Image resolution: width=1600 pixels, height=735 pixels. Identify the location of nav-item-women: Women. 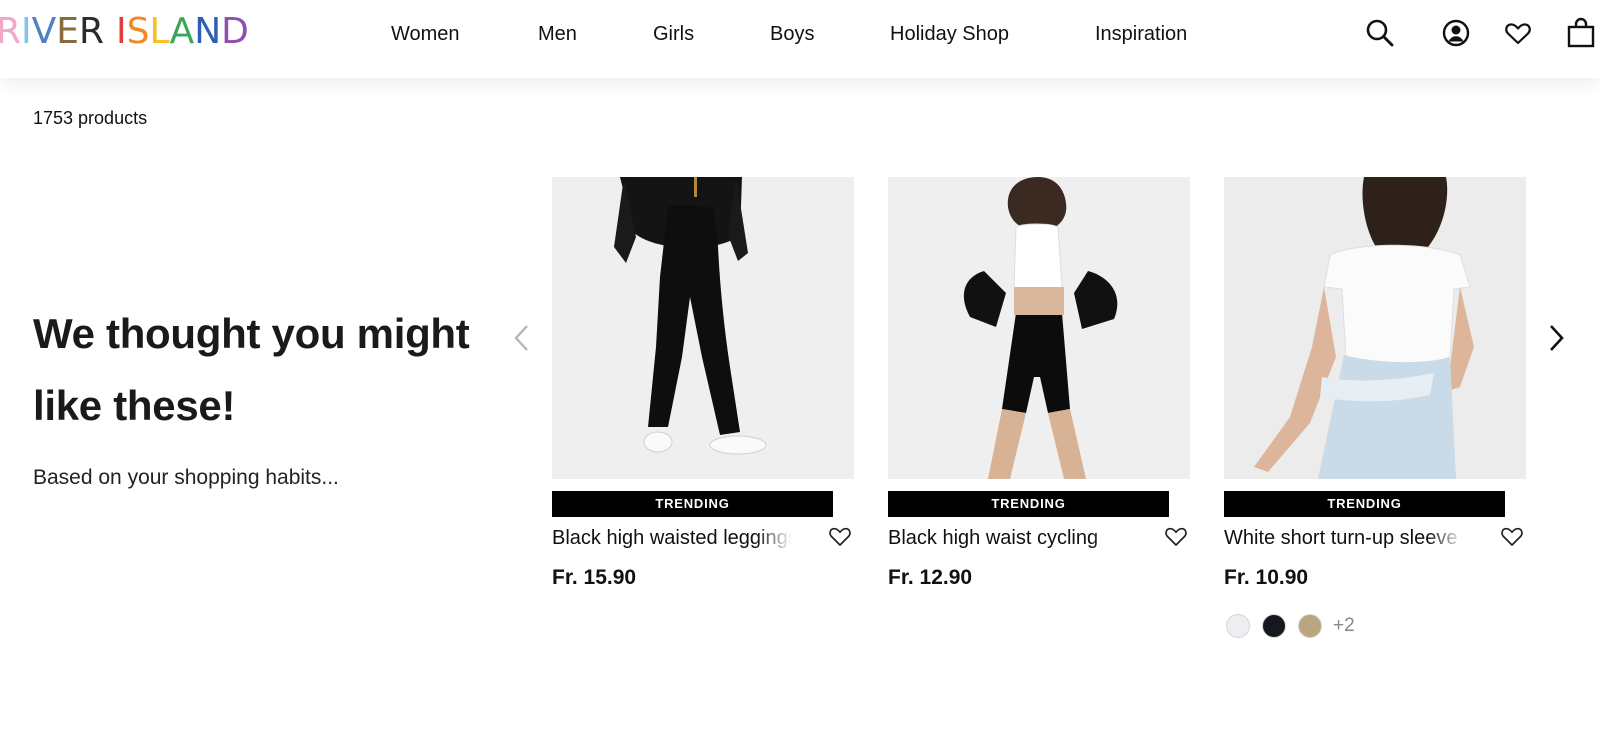
(425, 34).